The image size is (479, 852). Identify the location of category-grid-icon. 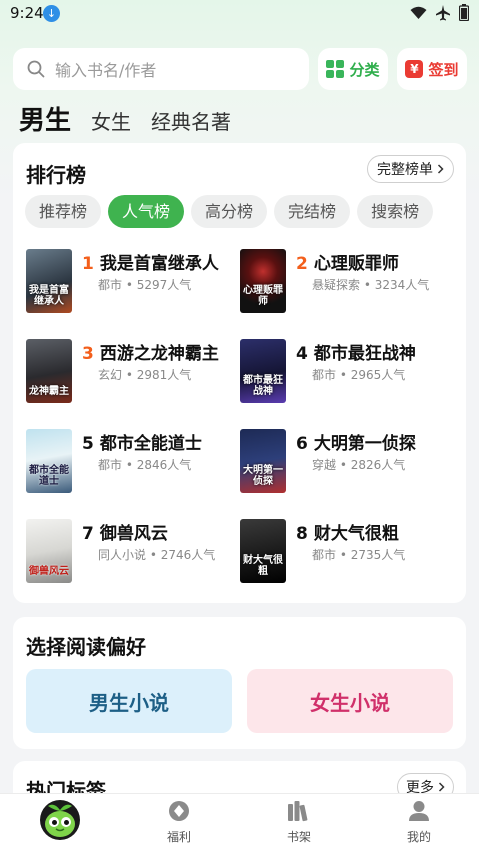
(335, 69).